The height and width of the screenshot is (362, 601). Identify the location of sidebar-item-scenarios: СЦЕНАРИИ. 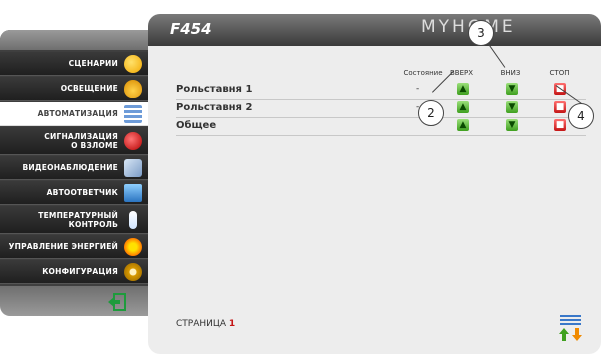
(75, 64).